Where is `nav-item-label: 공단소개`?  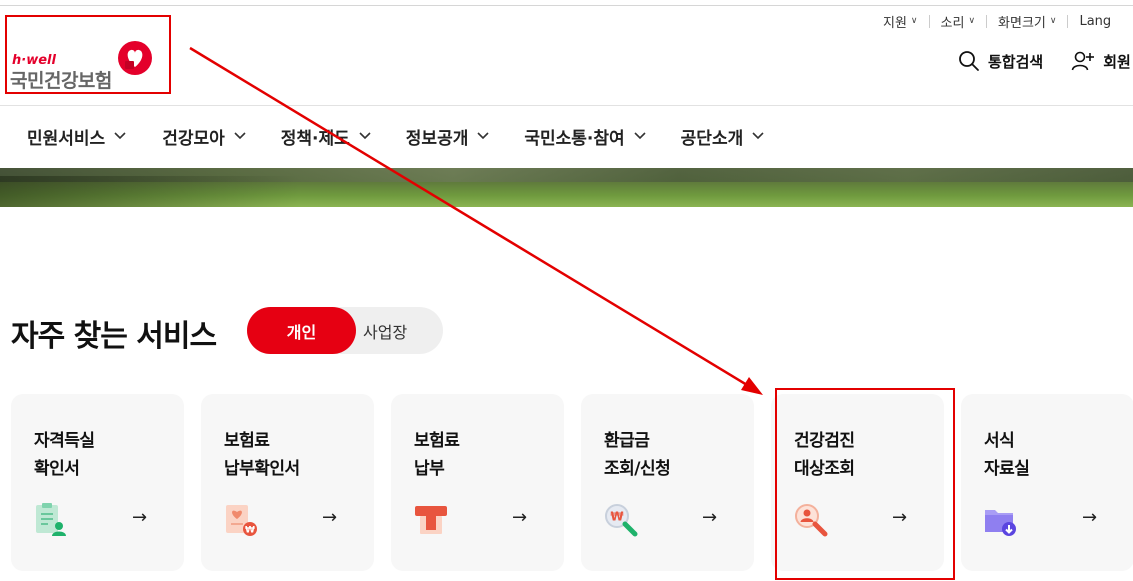 nav-item-label: 공단소개 is located at coordinates (712, 138).